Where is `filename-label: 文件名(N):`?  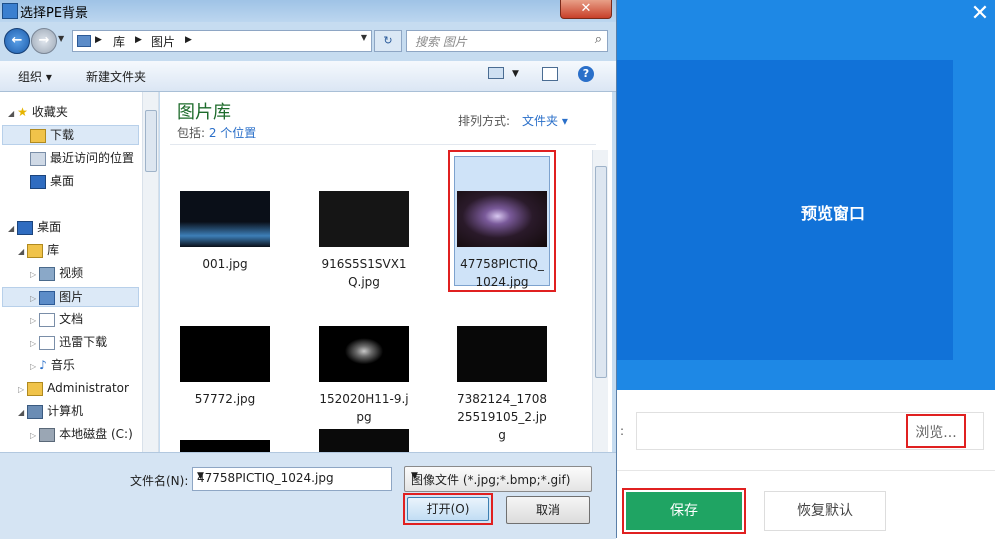
filename-label: 文件名(N): is located at coordinates (159, 481).